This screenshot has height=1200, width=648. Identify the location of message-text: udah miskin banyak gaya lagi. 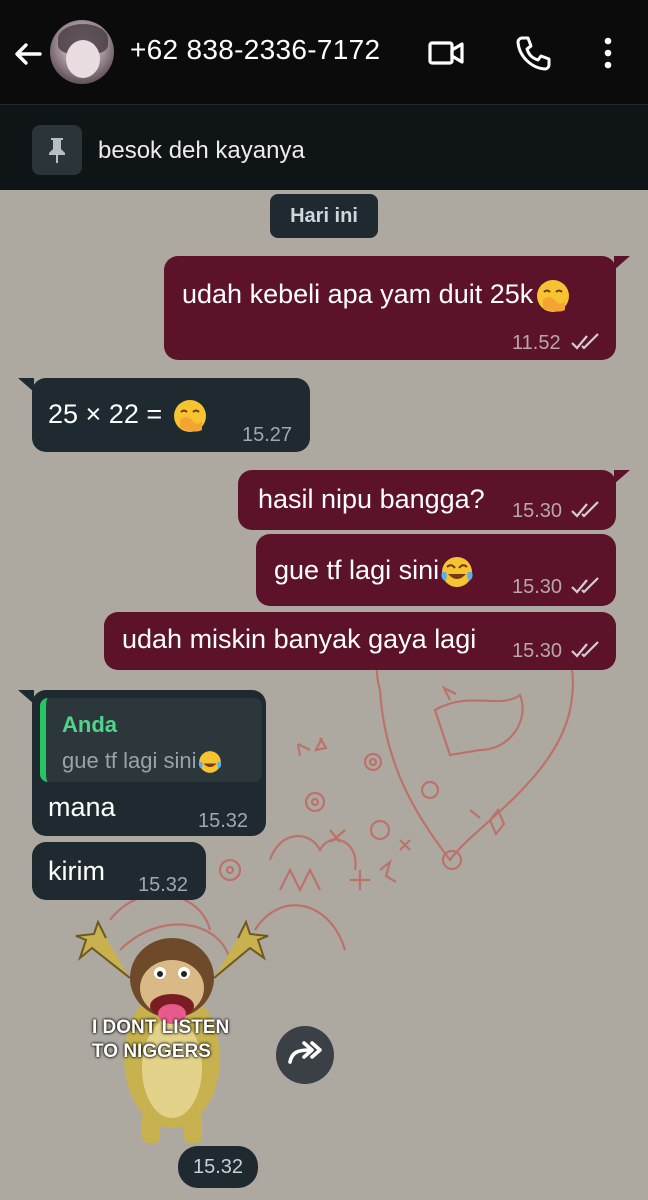
(299, 639).